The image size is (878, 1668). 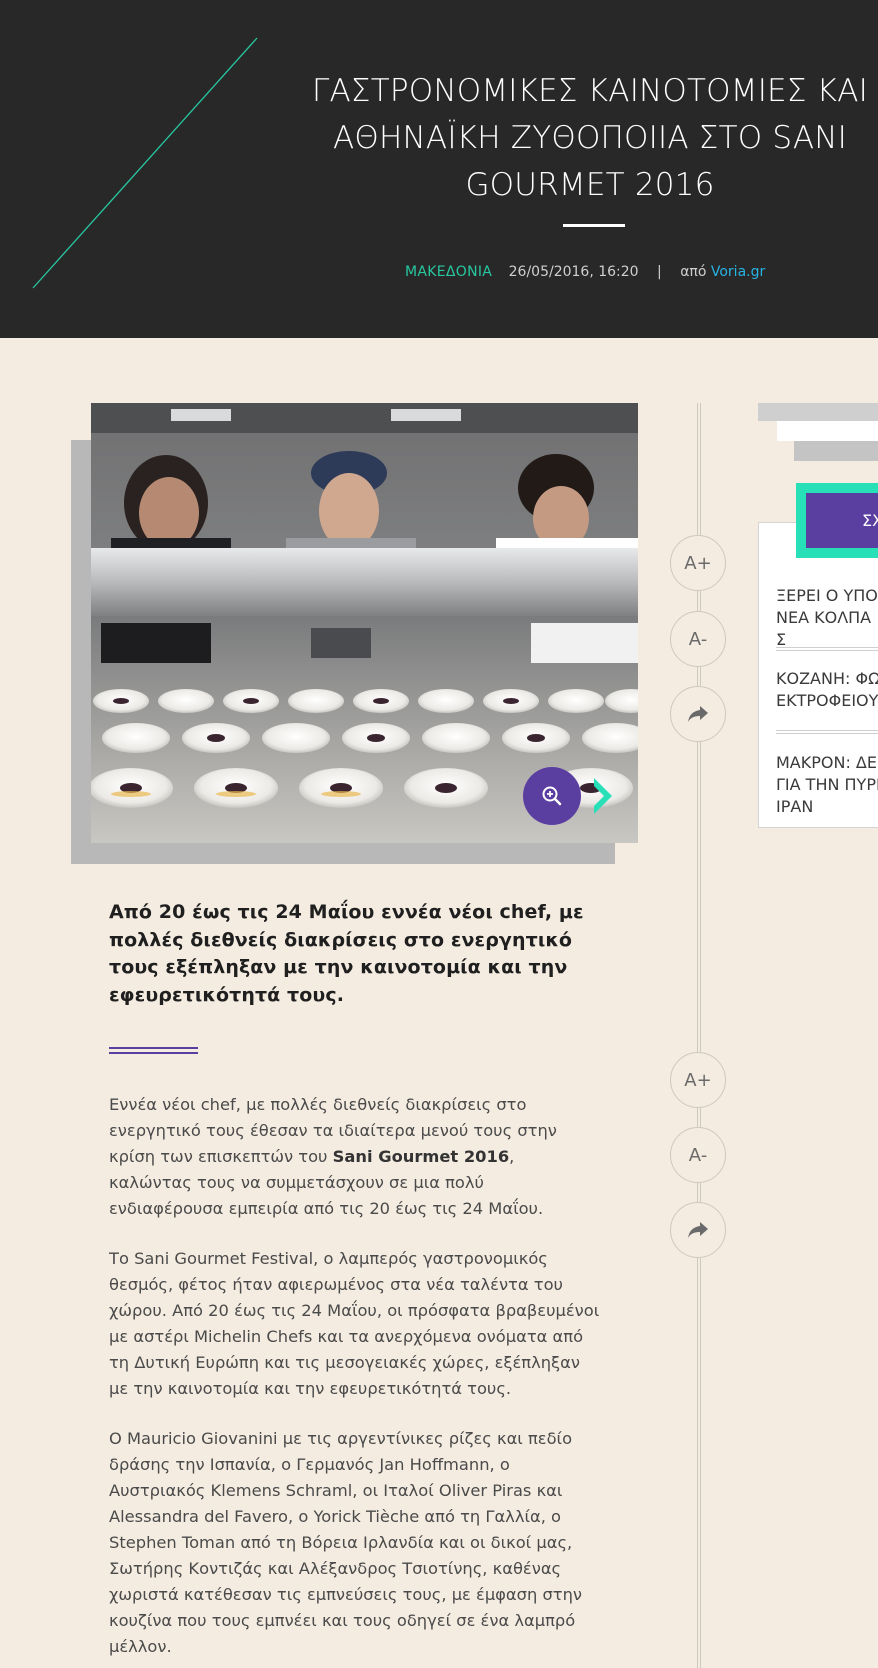 What do you see at coordinates (698, 639) in the screenshot?
I see `font-decrease-button: A-` at bounding box center [698, 639].